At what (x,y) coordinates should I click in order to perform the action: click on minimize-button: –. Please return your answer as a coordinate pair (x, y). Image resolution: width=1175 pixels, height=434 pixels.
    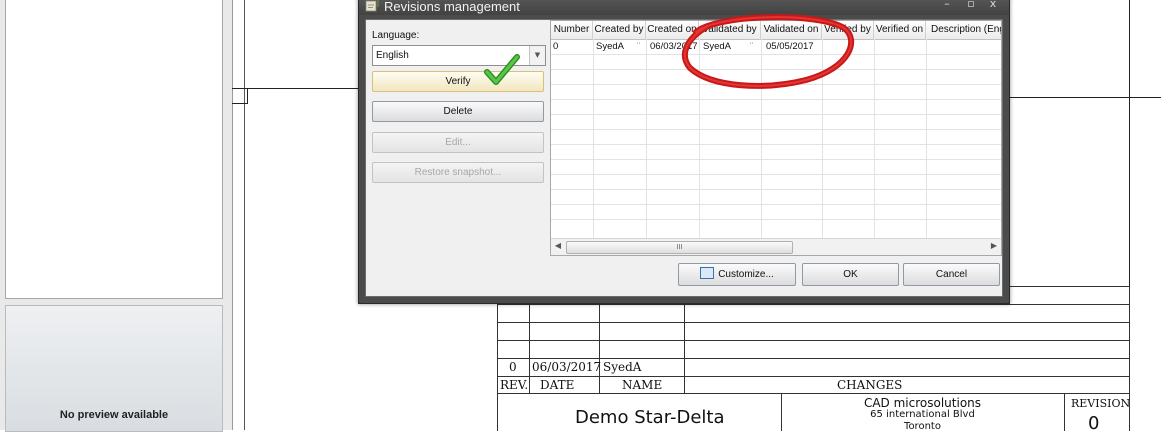
    Looking at the image, I should click on (947, 5).